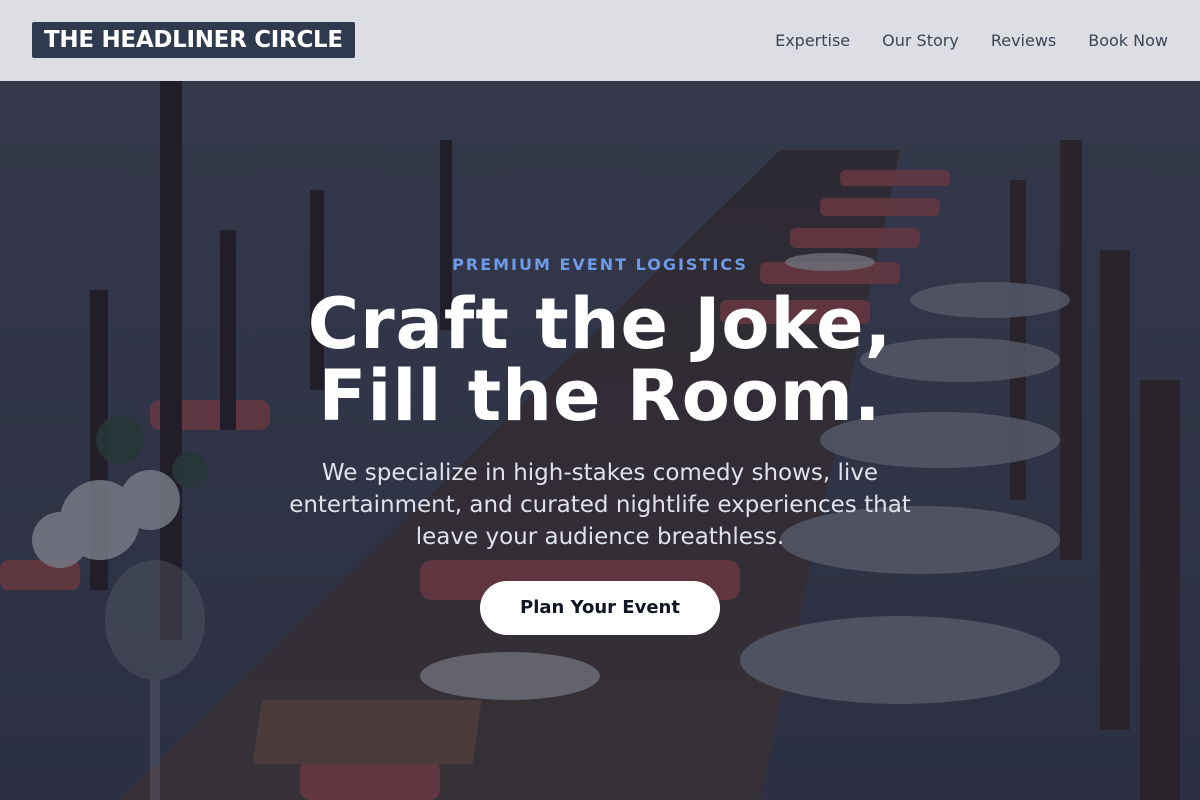 The height and width of the screenshot is (800, 1200). What do you see at coordinates (600, 396) in the screenshot?
I see `hero-headline-line-2: Fill the Room.` at bounding box center [600, 396].